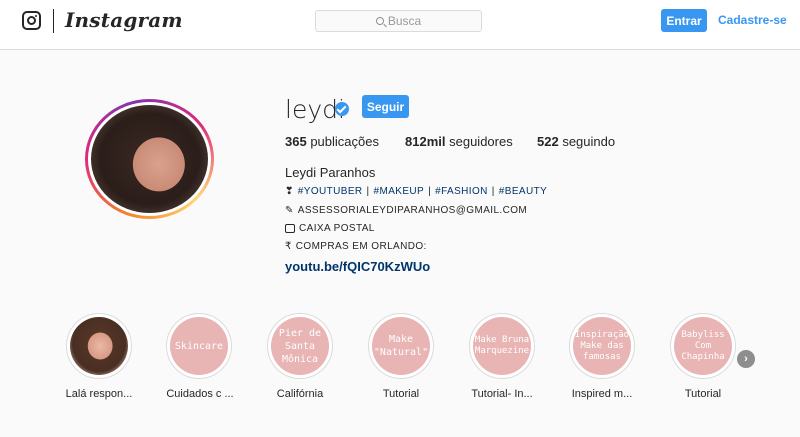 The image size is (800, 437). What do you see at coordinates (459, 141) in the screenshot?
I see `followers-count: 812mil seguidores` at bounding box center [459, 141].